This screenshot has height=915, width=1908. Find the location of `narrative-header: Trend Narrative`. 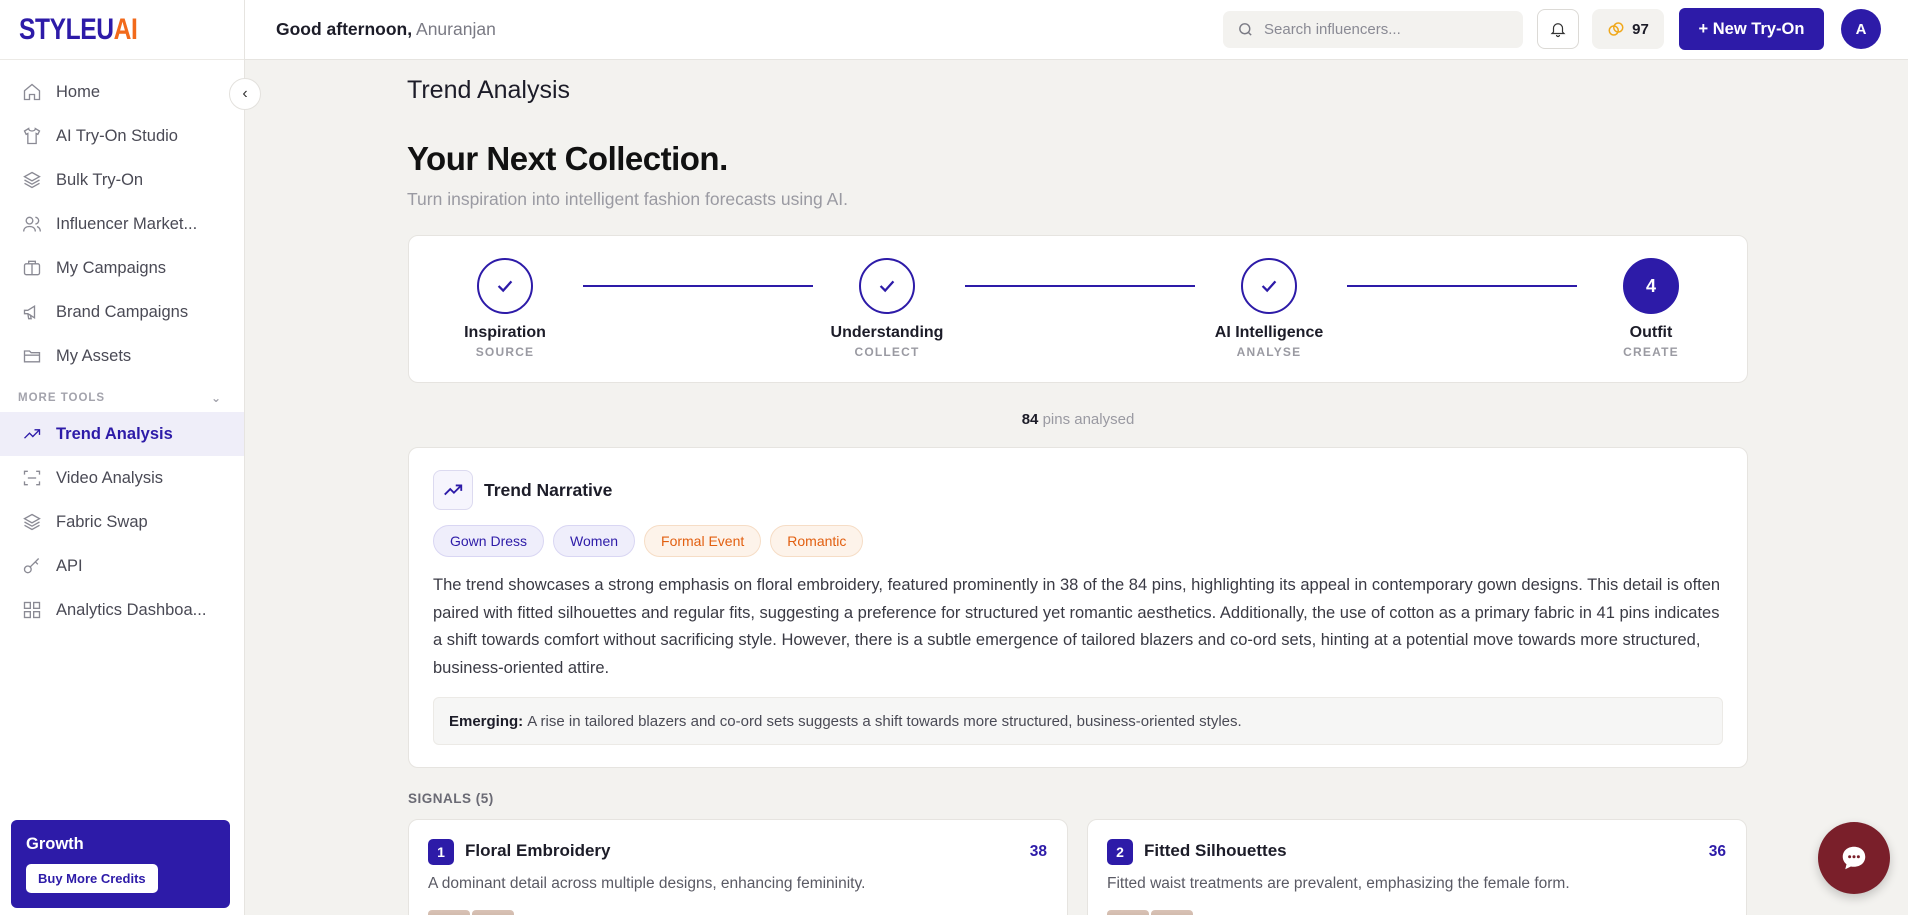

narrative-header: Trend Narrative is located at coordinates (522, 490).